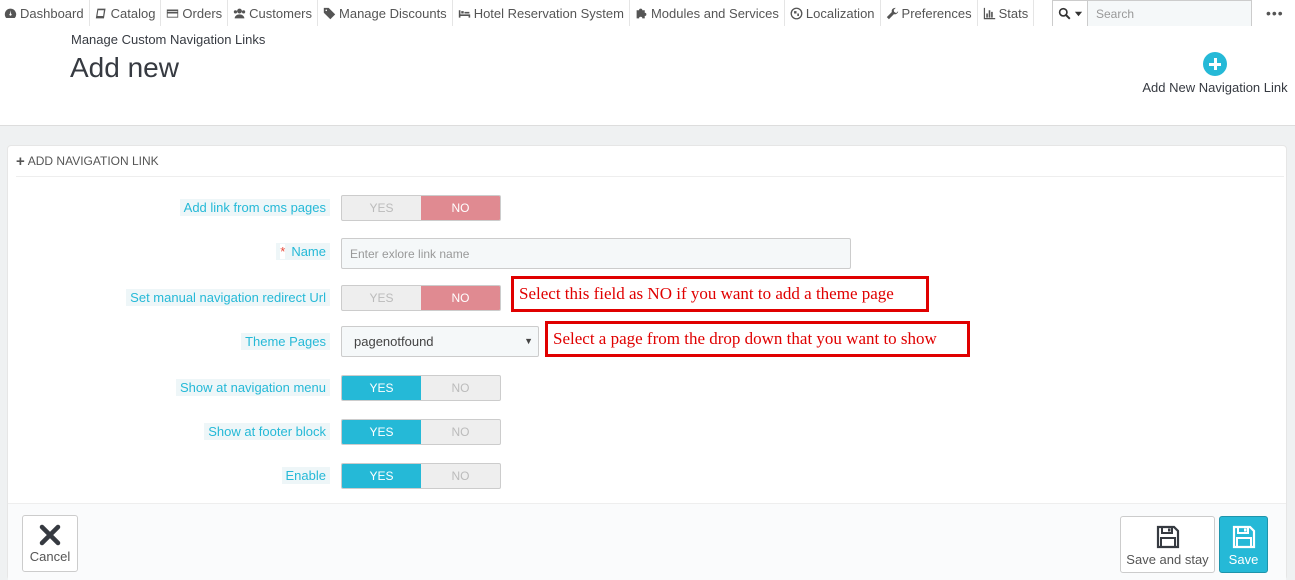  What do you see at coordinates (1170, 13) in the screenshot?
I see `search-input` at bounding box center [1170, 13].